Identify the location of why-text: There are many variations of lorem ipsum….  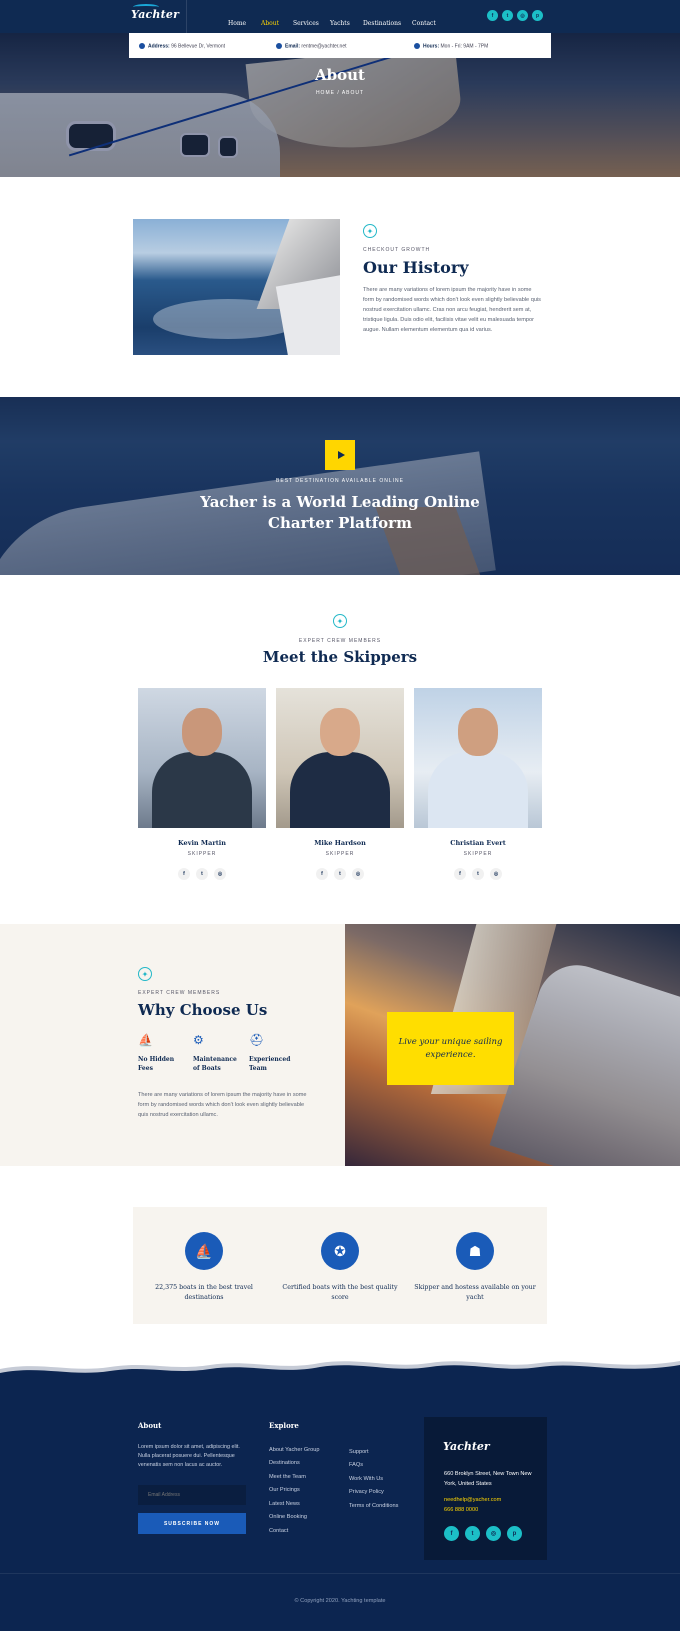
(222, 1105).